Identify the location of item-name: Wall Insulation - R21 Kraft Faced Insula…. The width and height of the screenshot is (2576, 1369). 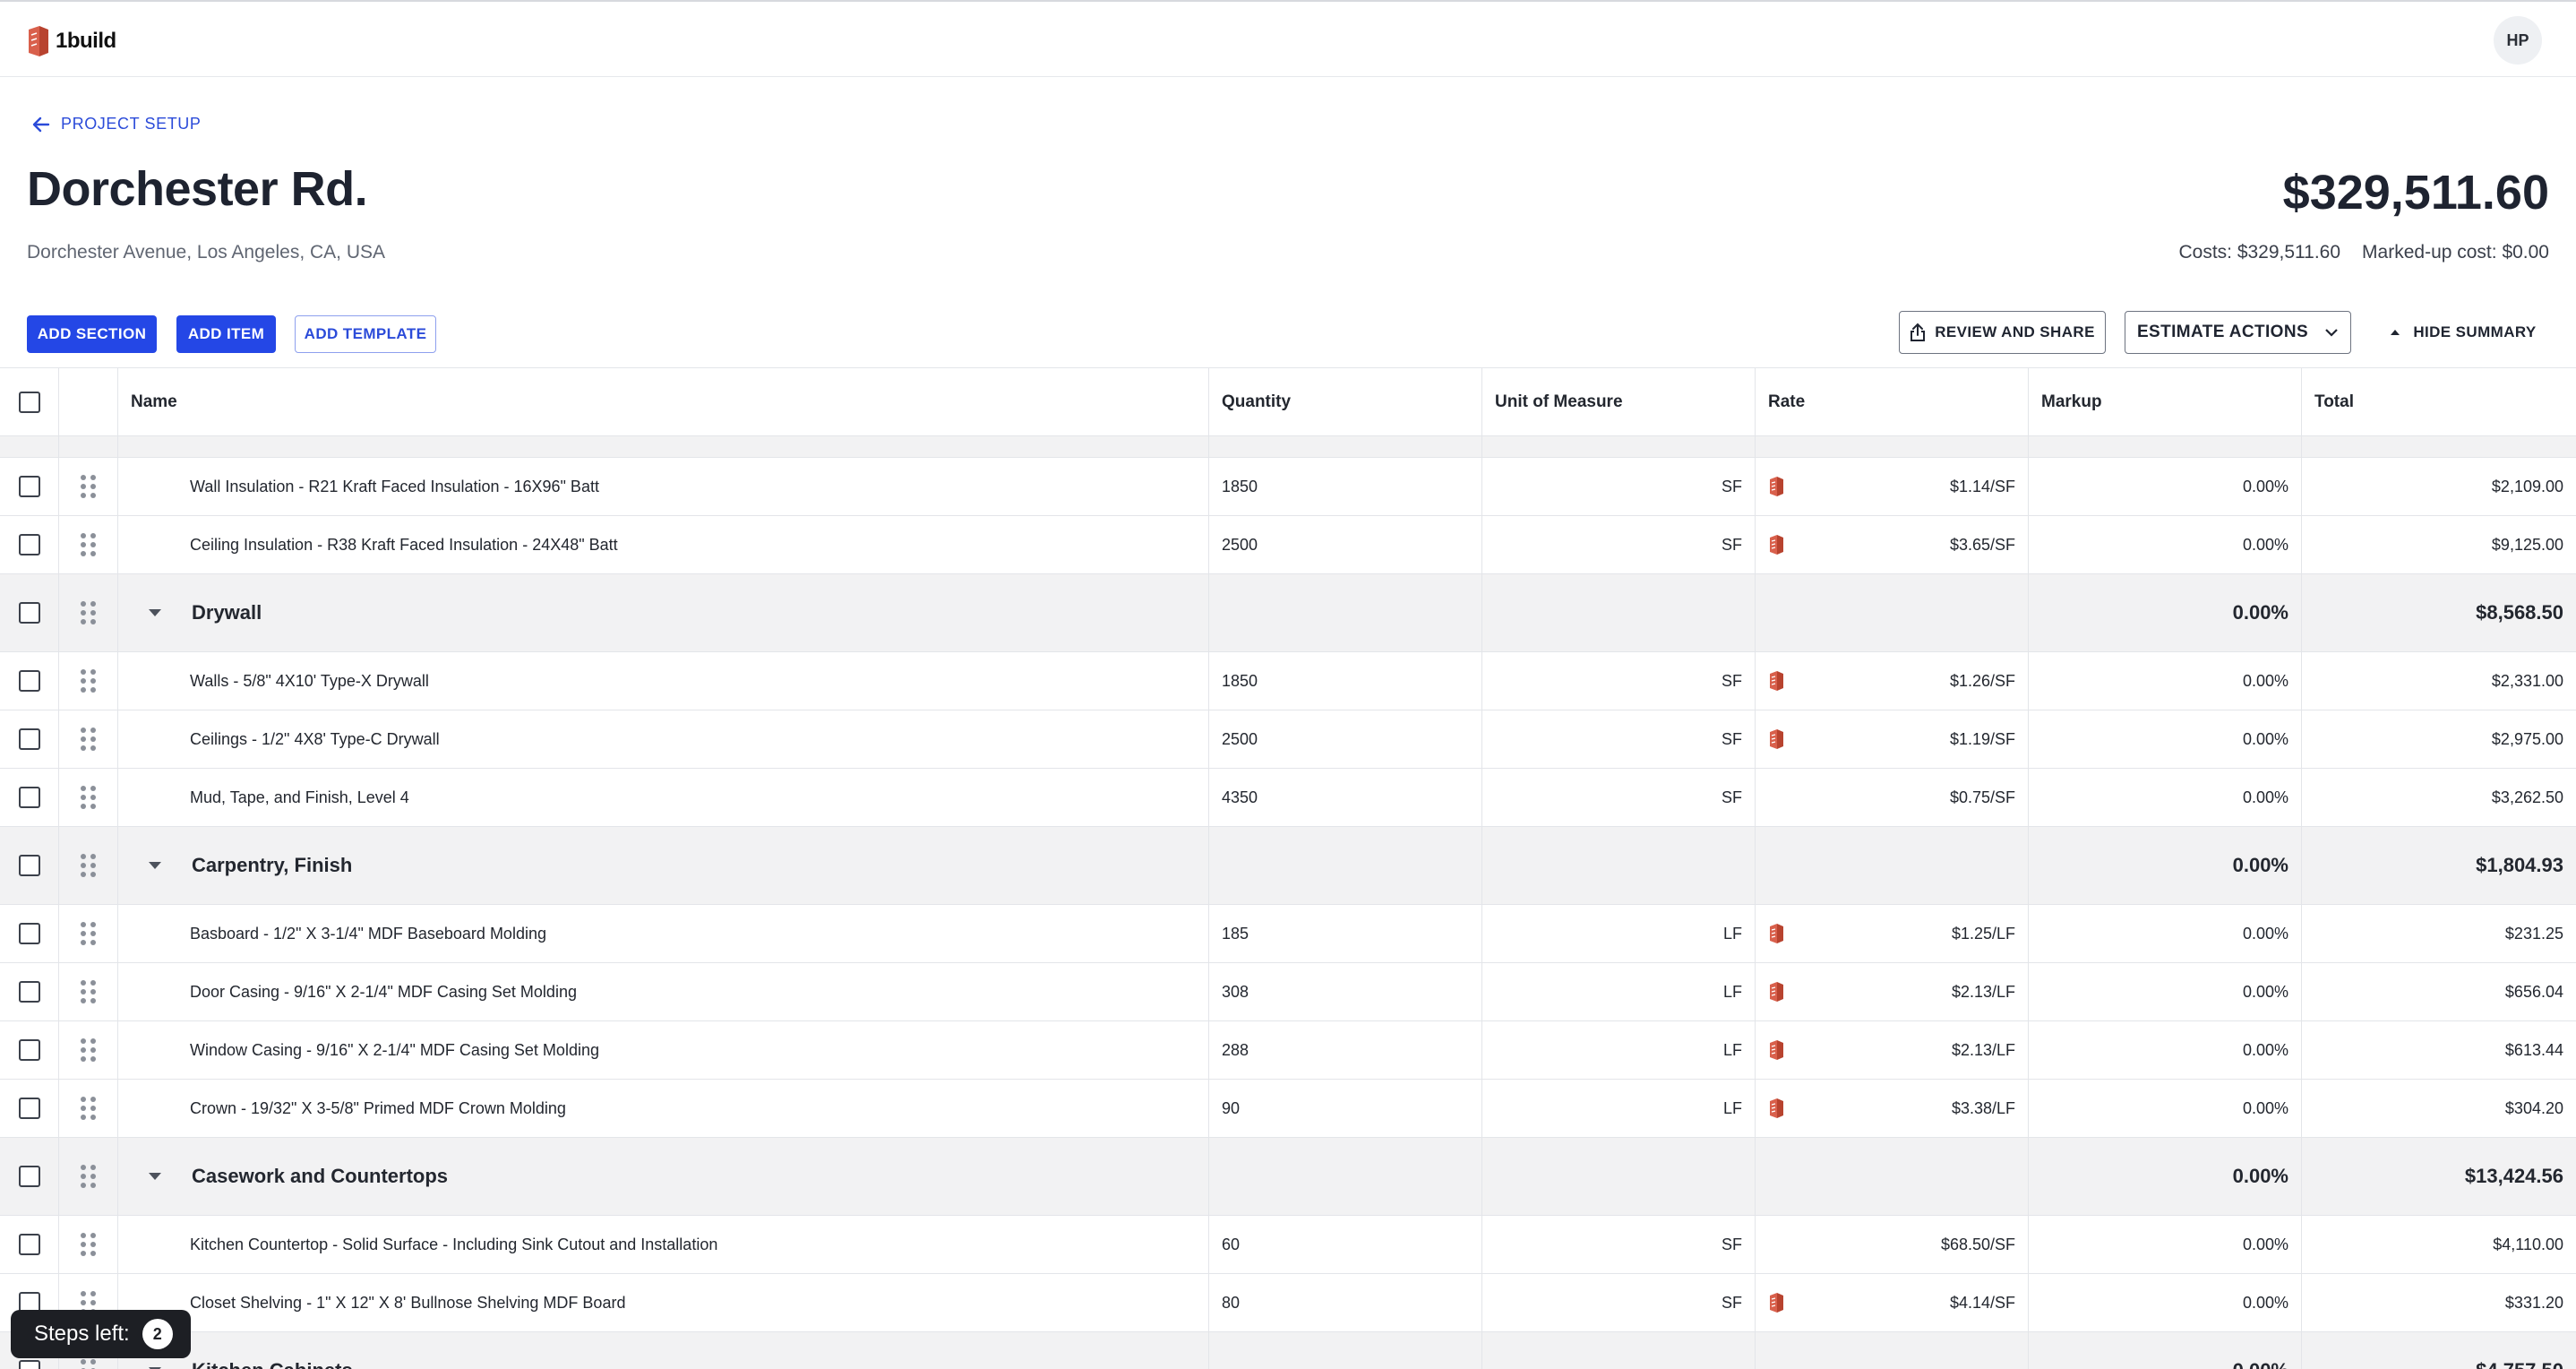
(663, 487).